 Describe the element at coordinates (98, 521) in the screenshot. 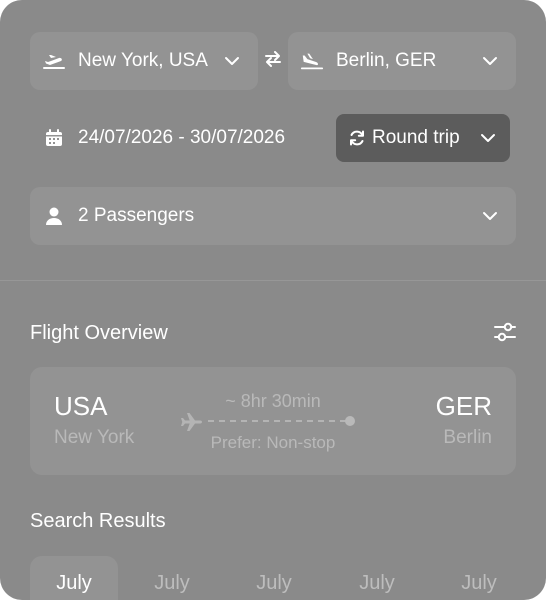

I see `search-results-title: Search Results` at that location.